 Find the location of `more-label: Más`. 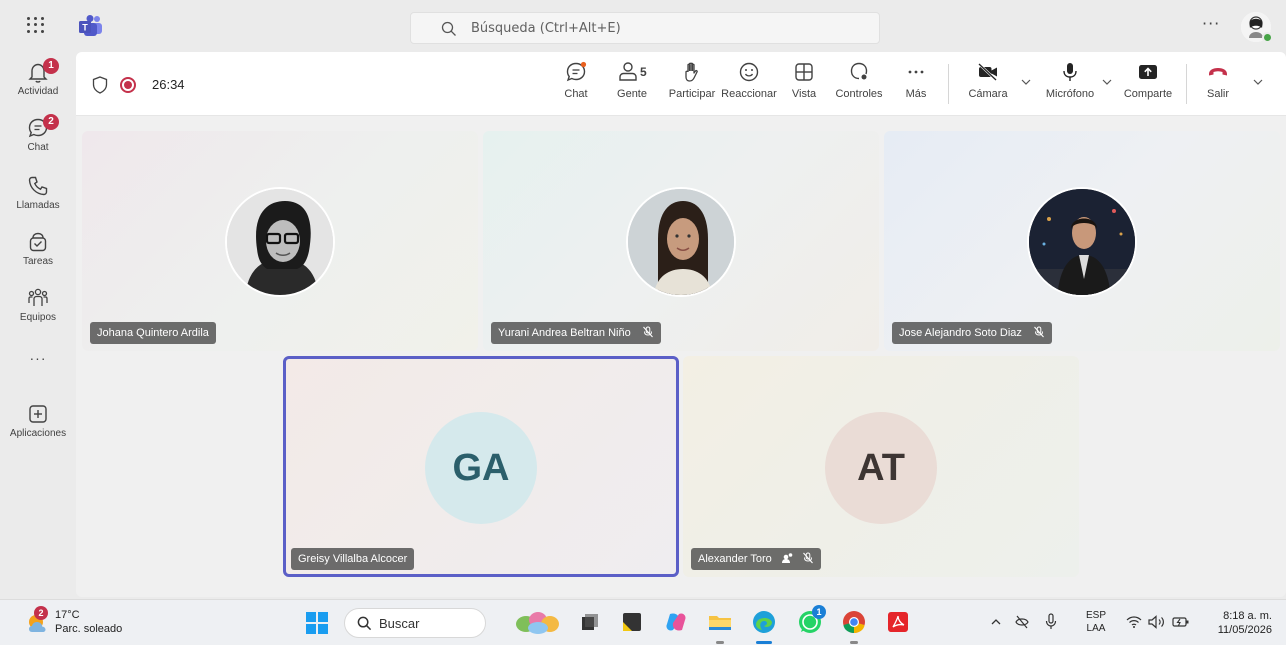

more-label: Más is located at coordinates (916, 94).